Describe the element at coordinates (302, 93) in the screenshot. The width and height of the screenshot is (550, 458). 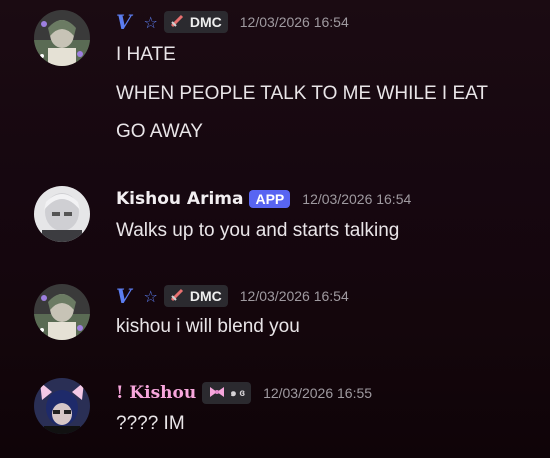
I see `message-line: WHEN PEOPLE TALK TO ME WHILE I EAT` at that location.